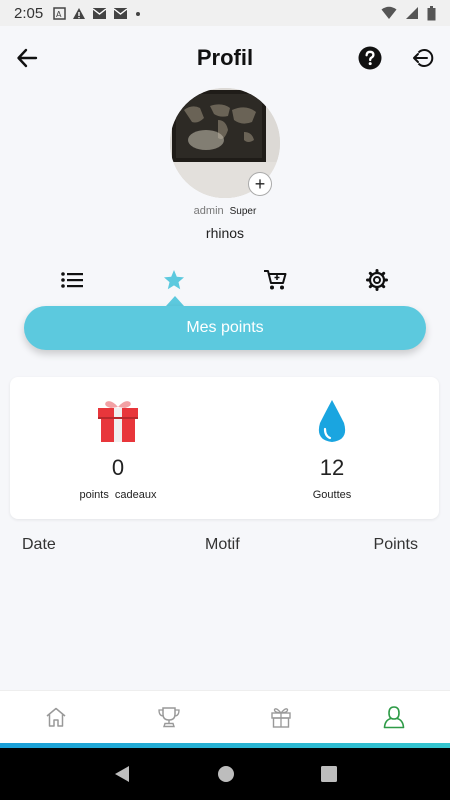 This screenshot has width=450, height=800. What do you see at coordinates (29, 13) in the screenshot?
I see `status-time: 2:05` at bounding box center [29, 13].